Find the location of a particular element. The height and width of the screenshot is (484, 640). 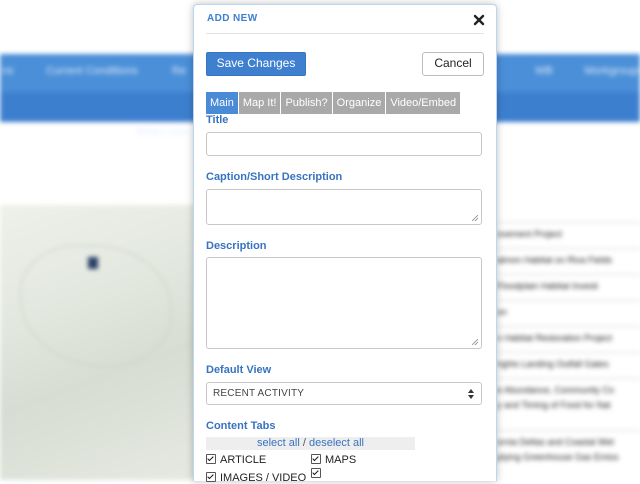

checkbox-maps: MAPS is located at coordinates (333, 460).